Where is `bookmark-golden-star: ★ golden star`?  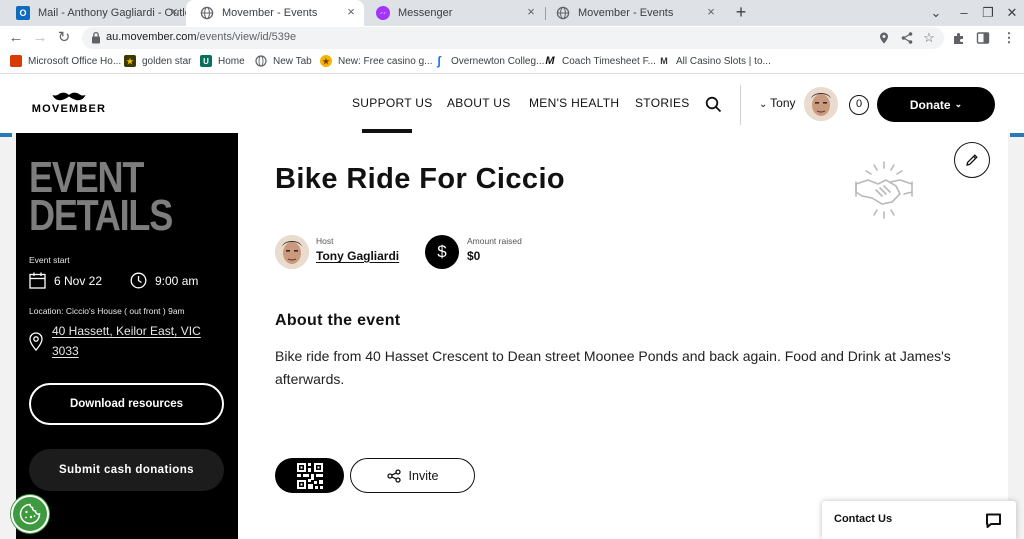
bookmark-golden-star: ★ golden star is located at coordinates (157, 61).